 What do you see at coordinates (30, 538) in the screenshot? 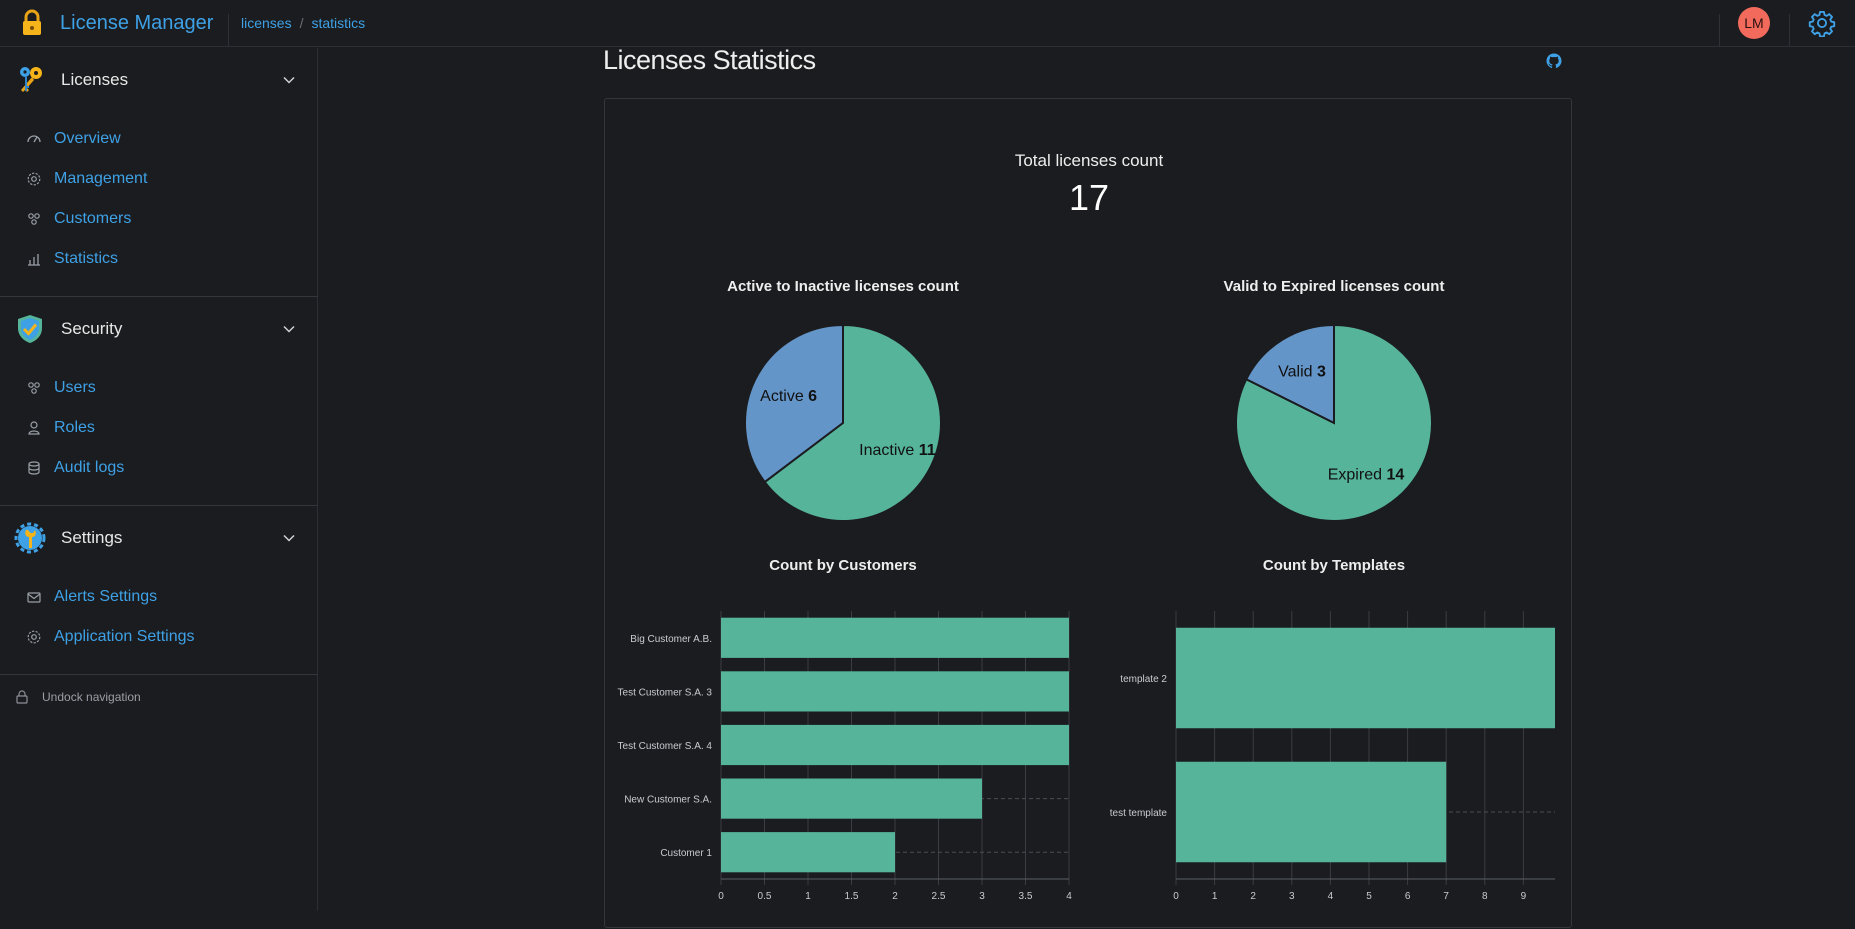
I see `settings-wrench-icon` at bounding box center [30, 538].